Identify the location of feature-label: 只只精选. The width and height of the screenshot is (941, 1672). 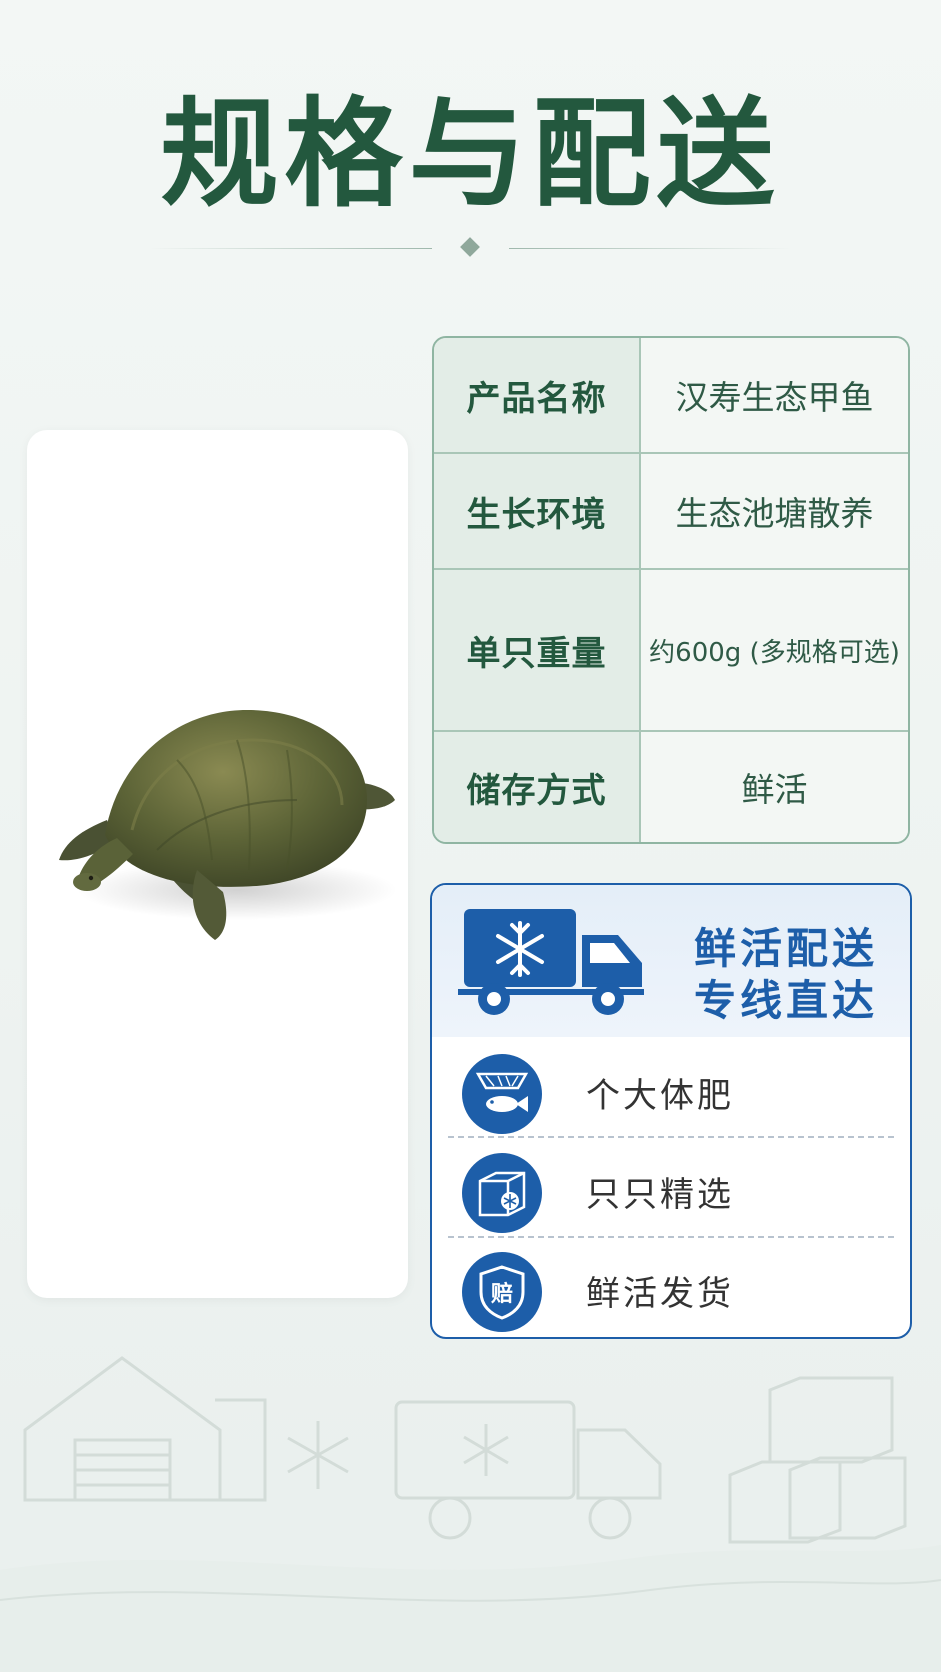
(660, 1195).